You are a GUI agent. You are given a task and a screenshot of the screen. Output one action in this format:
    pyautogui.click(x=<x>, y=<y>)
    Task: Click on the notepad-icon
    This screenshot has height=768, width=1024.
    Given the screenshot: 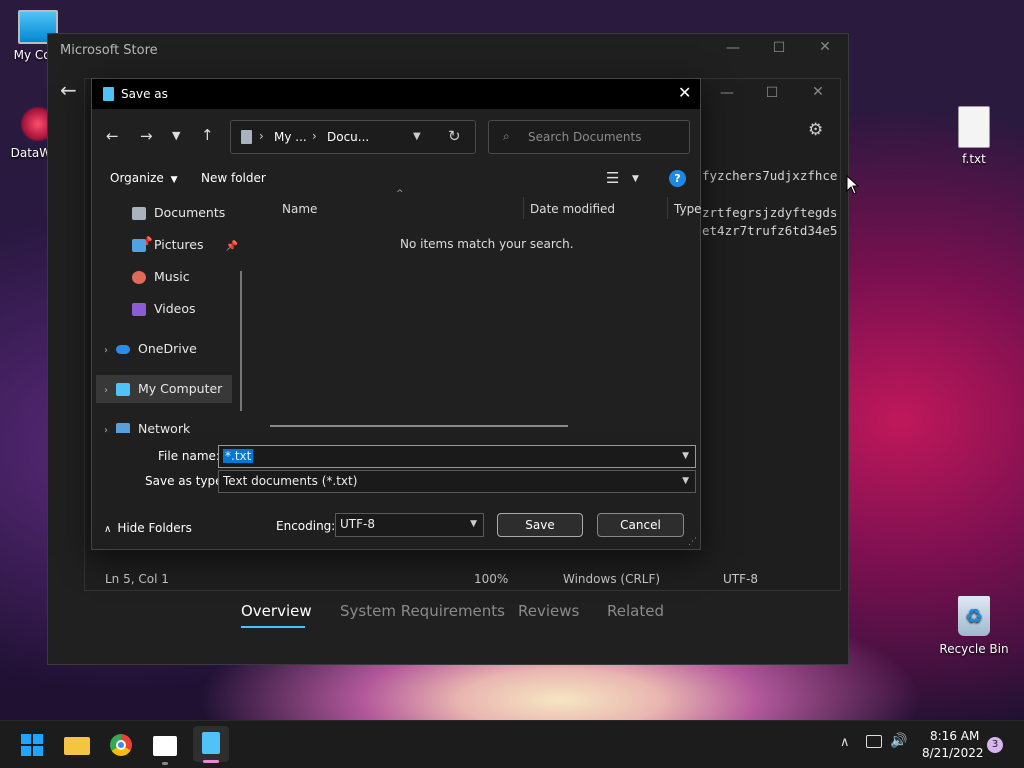 What is the action you would take?
    pyautogui.click(x=108, y=94)
    